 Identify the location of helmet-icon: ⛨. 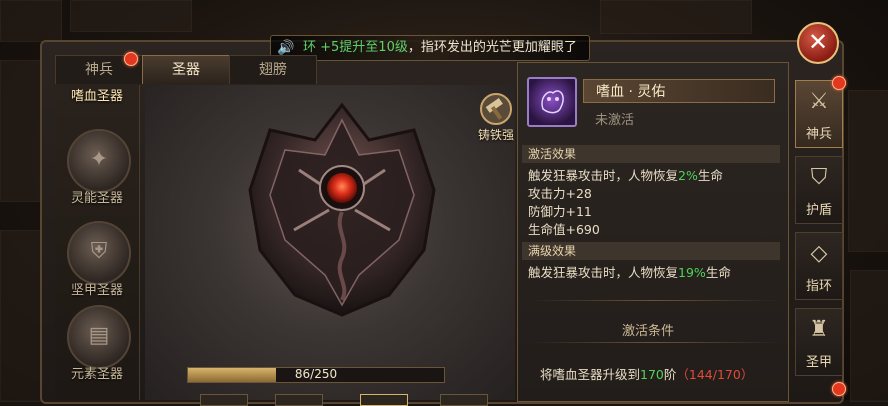
(99, 253).